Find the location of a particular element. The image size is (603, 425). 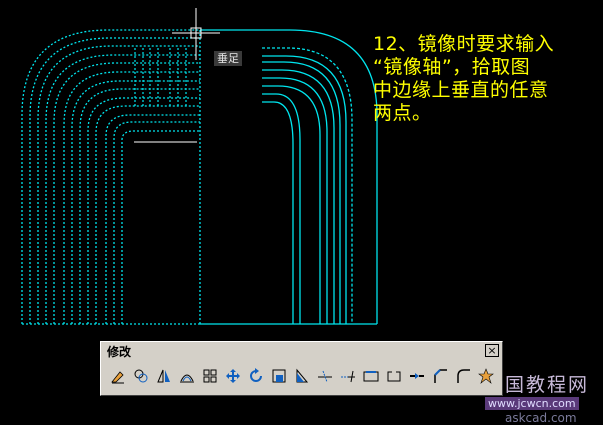

rotate-icon is located at coordinates (256, 375).